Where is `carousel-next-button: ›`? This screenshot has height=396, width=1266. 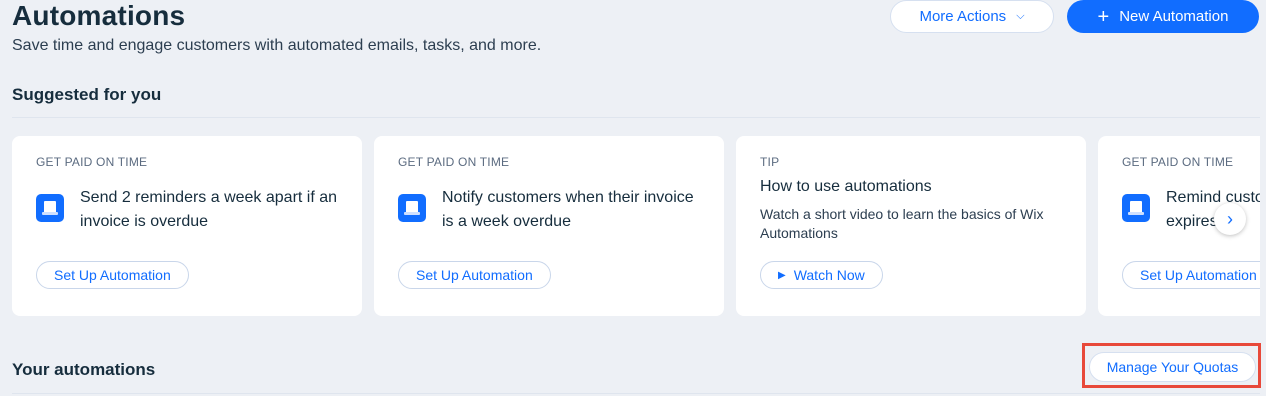
carousel-next-button: › is located at coordinates (1230, 219).